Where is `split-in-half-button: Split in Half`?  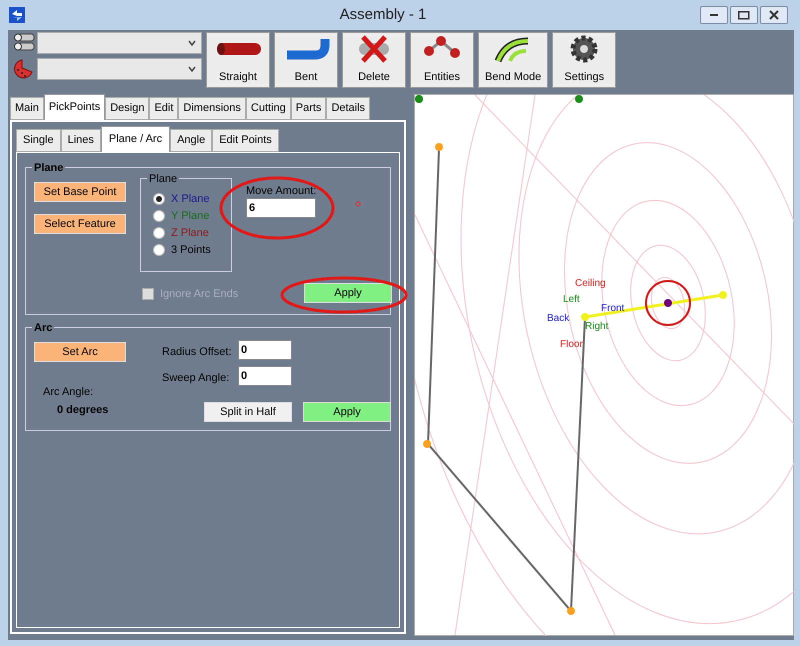
split-in-half-button: Split in Half is located at coordinates (248, 412).